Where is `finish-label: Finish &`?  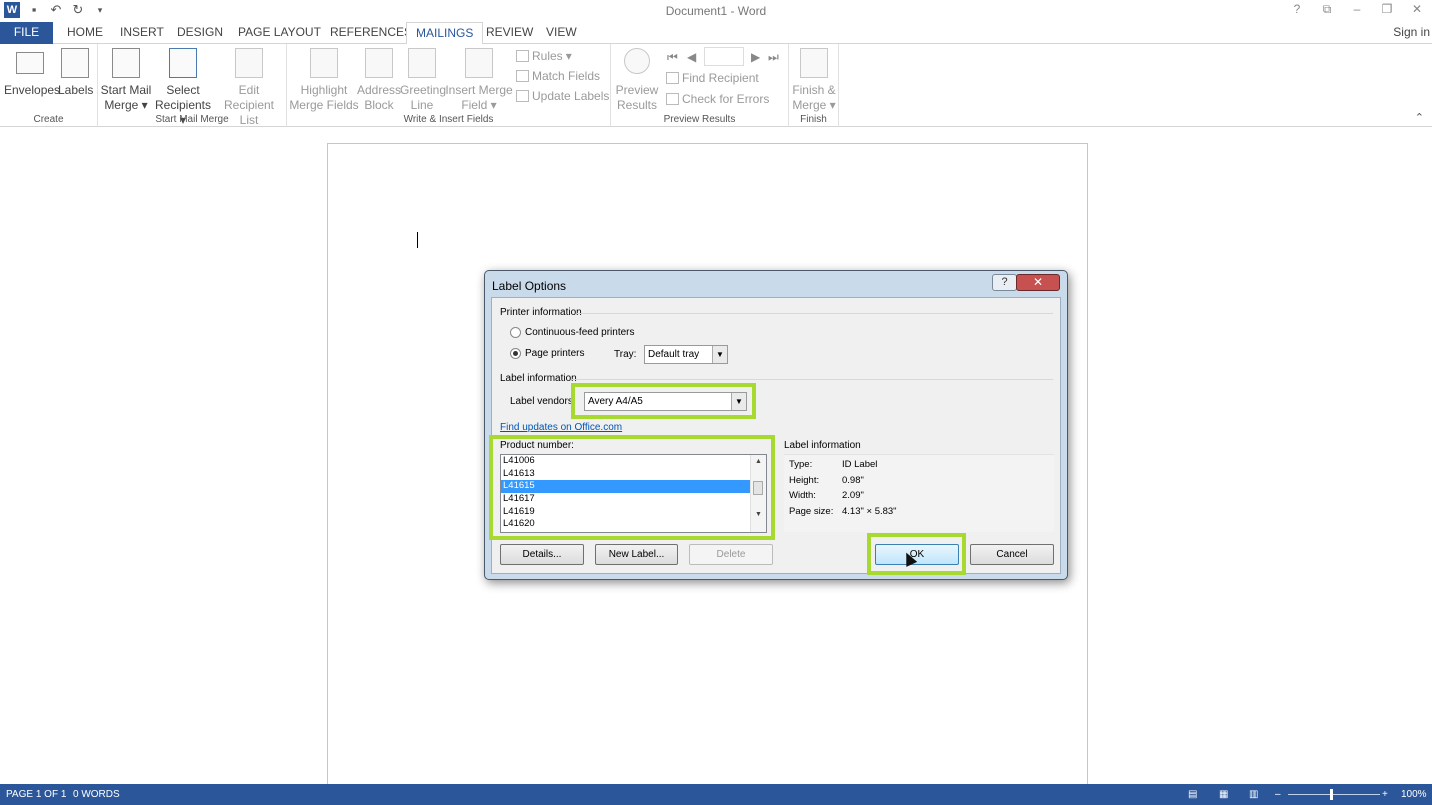 finish-label: Finish & is located at coordinates (814, 90).